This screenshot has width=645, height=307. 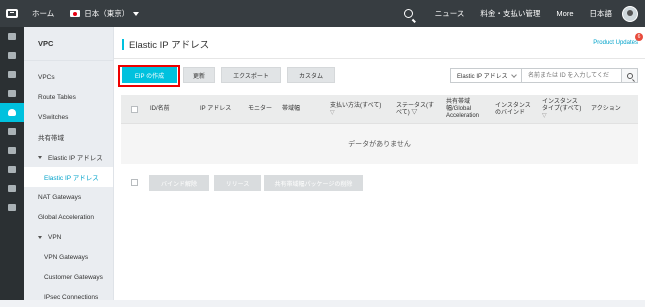 What do you see at coordinates (12, 36) in the screenshot?
I see `list-icon` at bounding box center [12, 36].